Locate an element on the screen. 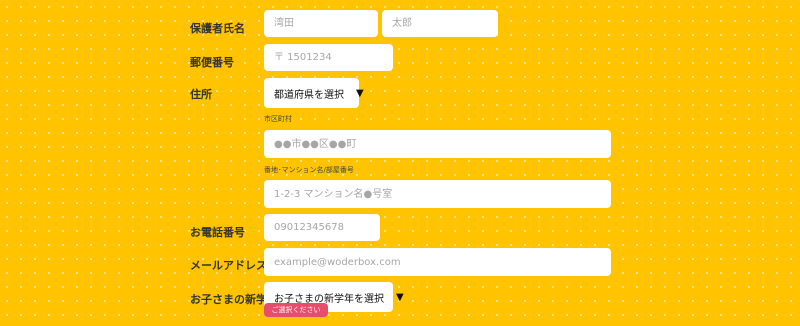  postal-code-input is located at coordinates (328, 57).